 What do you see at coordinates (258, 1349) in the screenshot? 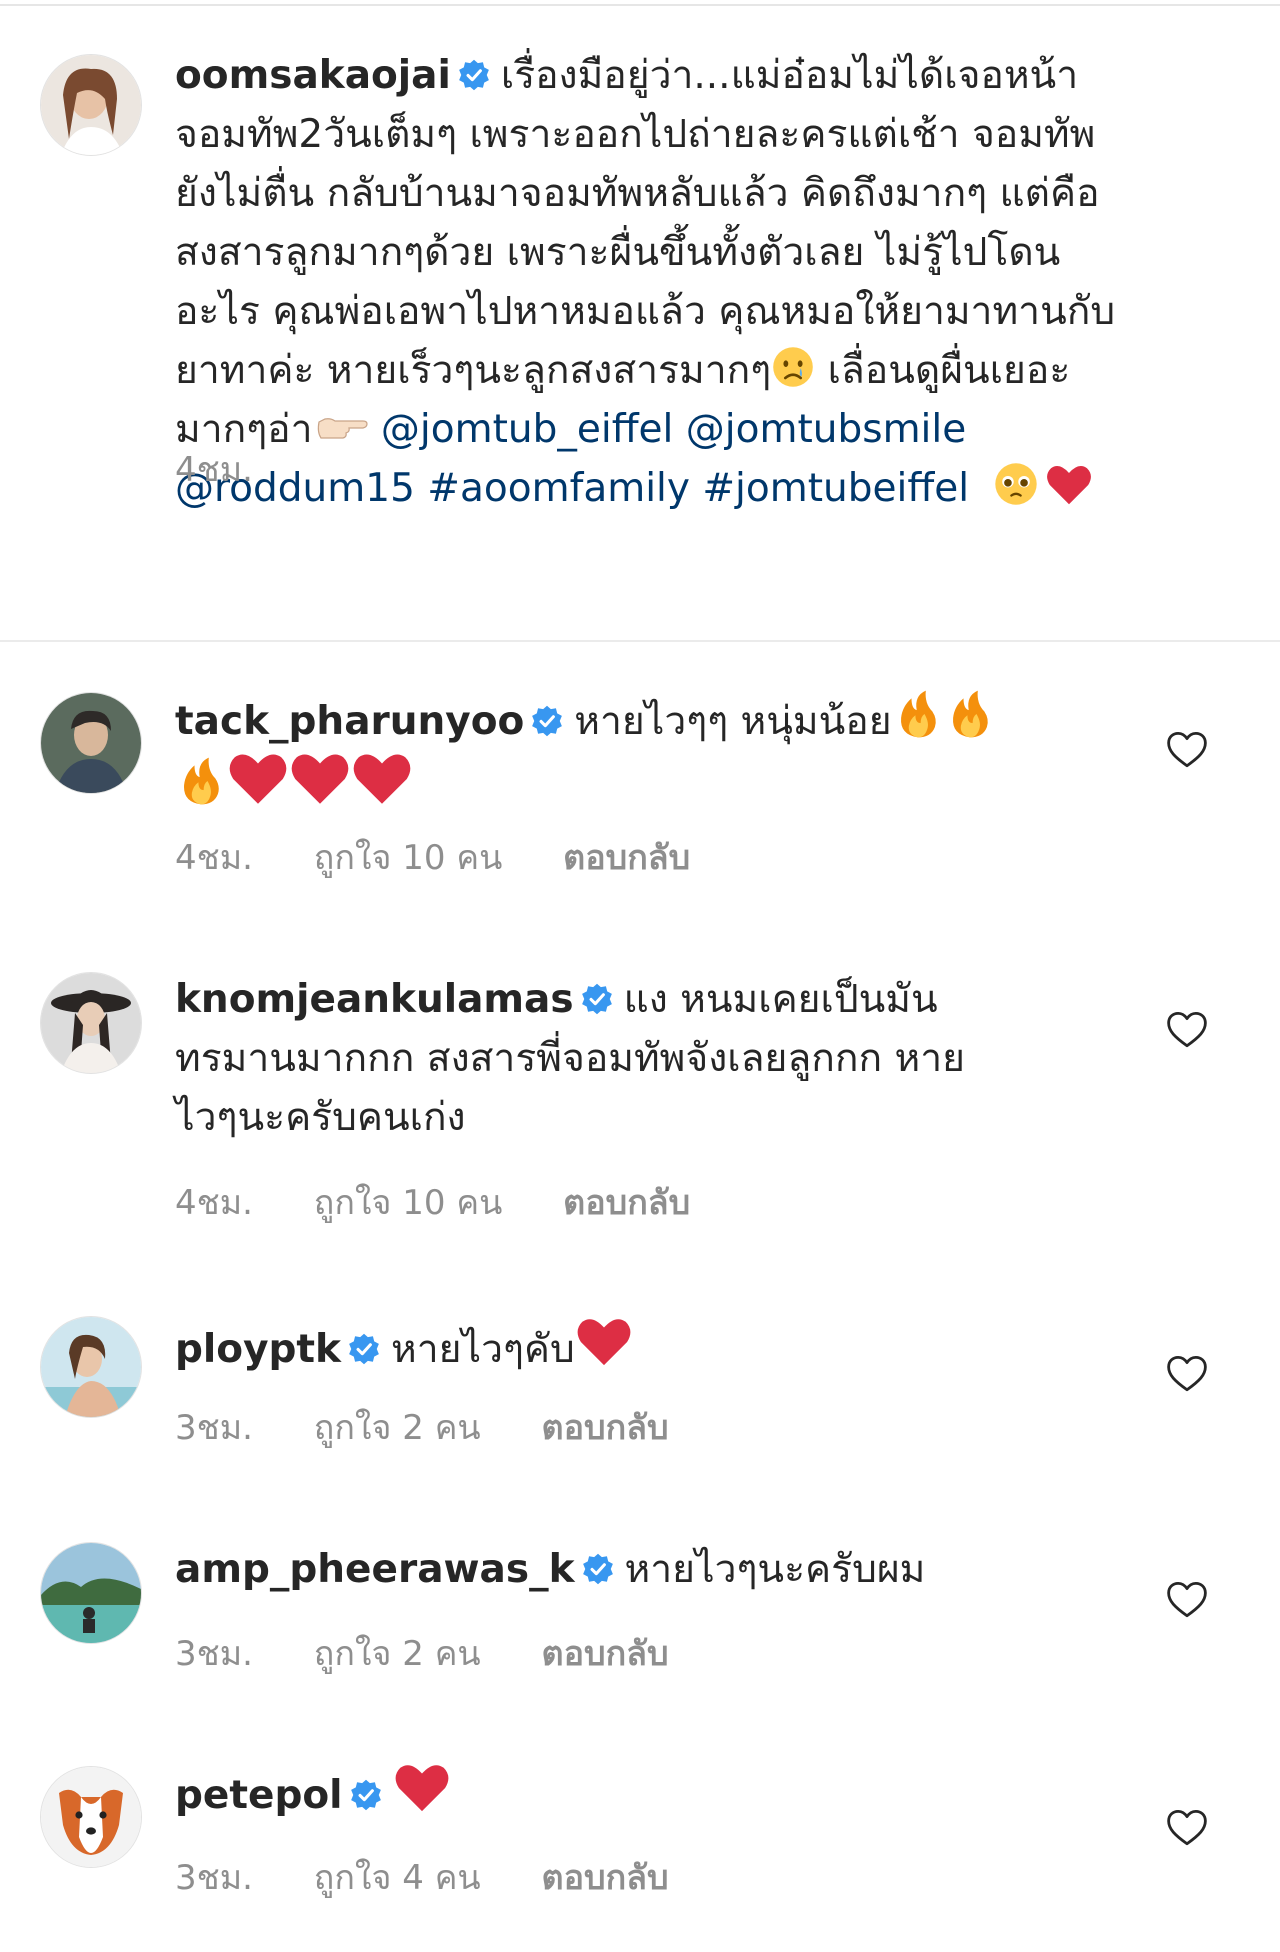
I see `comment-username: ployptk` at bounding box center [258, 1349].